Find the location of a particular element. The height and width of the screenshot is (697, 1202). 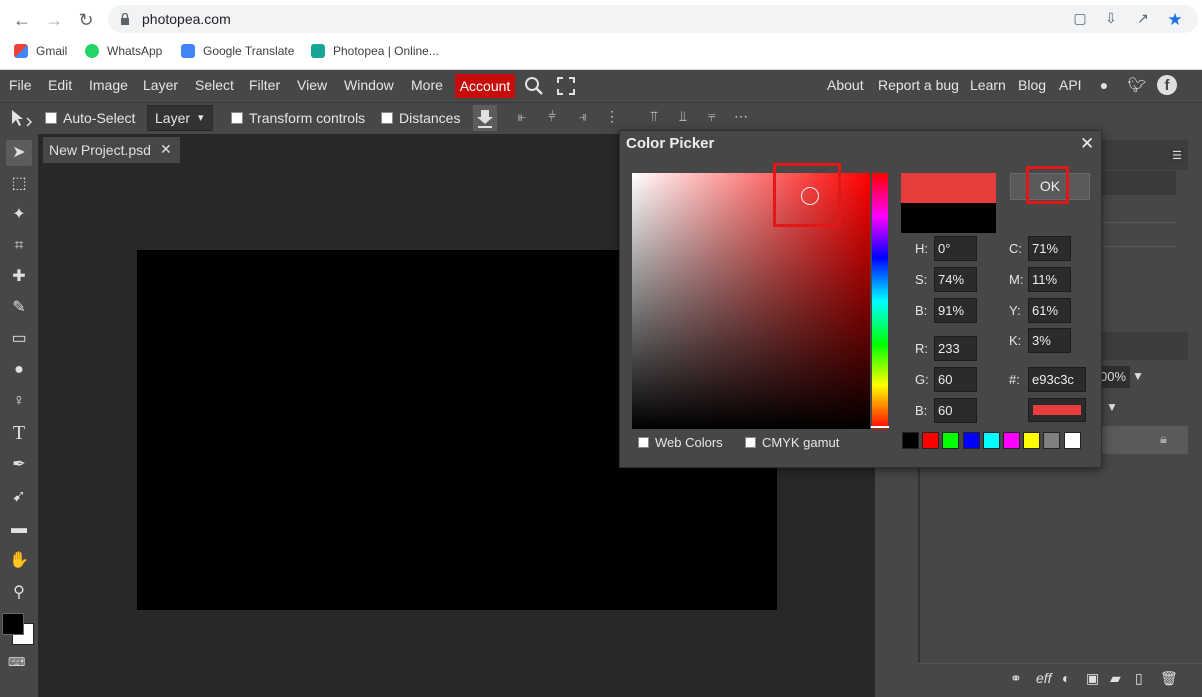

hue-slider is located at coordinates (880, 301).